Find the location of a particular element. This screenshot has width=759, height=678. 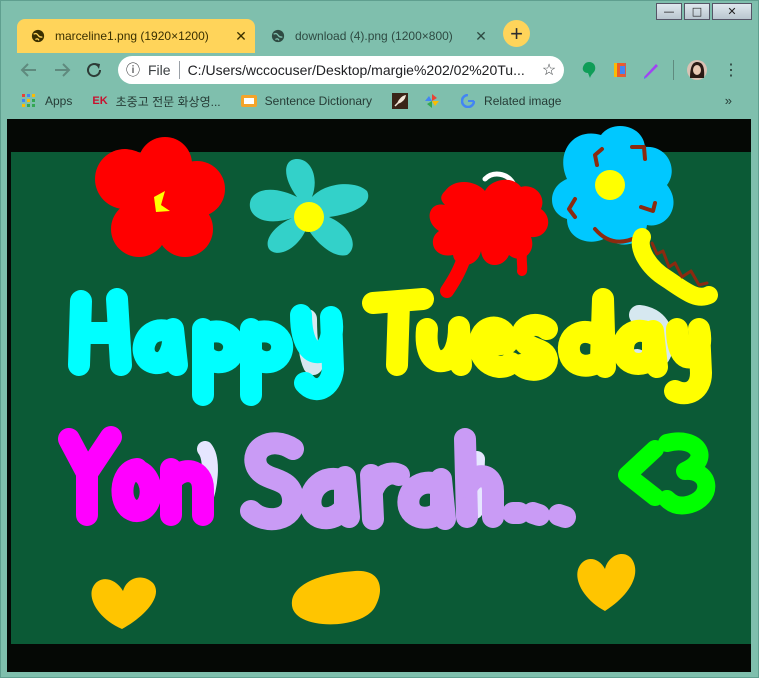

back-button is located at coordinates (29, 70).